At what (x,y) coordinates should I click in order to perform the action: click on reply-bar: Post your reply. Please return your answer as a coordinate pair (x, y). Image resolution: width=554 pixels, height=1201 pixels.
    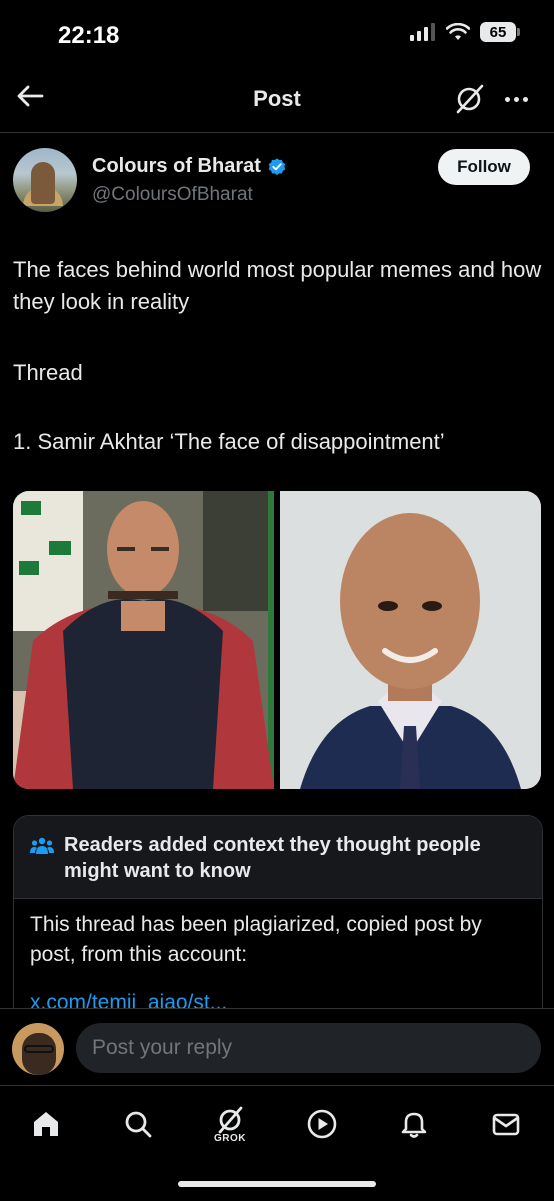
    Looking at the image, I should click on (277, 1046).